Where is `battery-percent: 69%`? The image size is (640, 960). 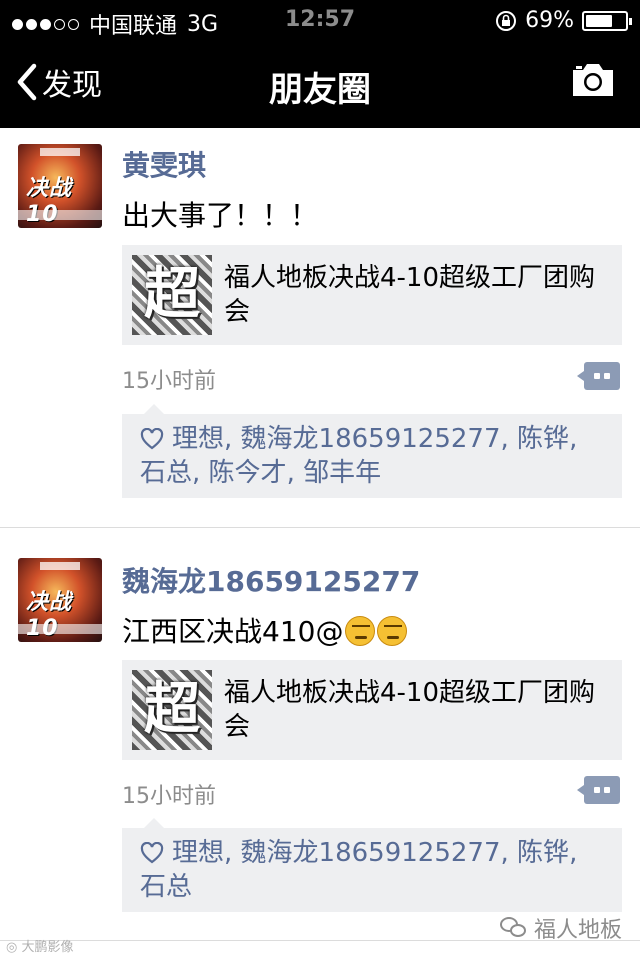 battery-percent: 69% is located at coordinates (549, 20).